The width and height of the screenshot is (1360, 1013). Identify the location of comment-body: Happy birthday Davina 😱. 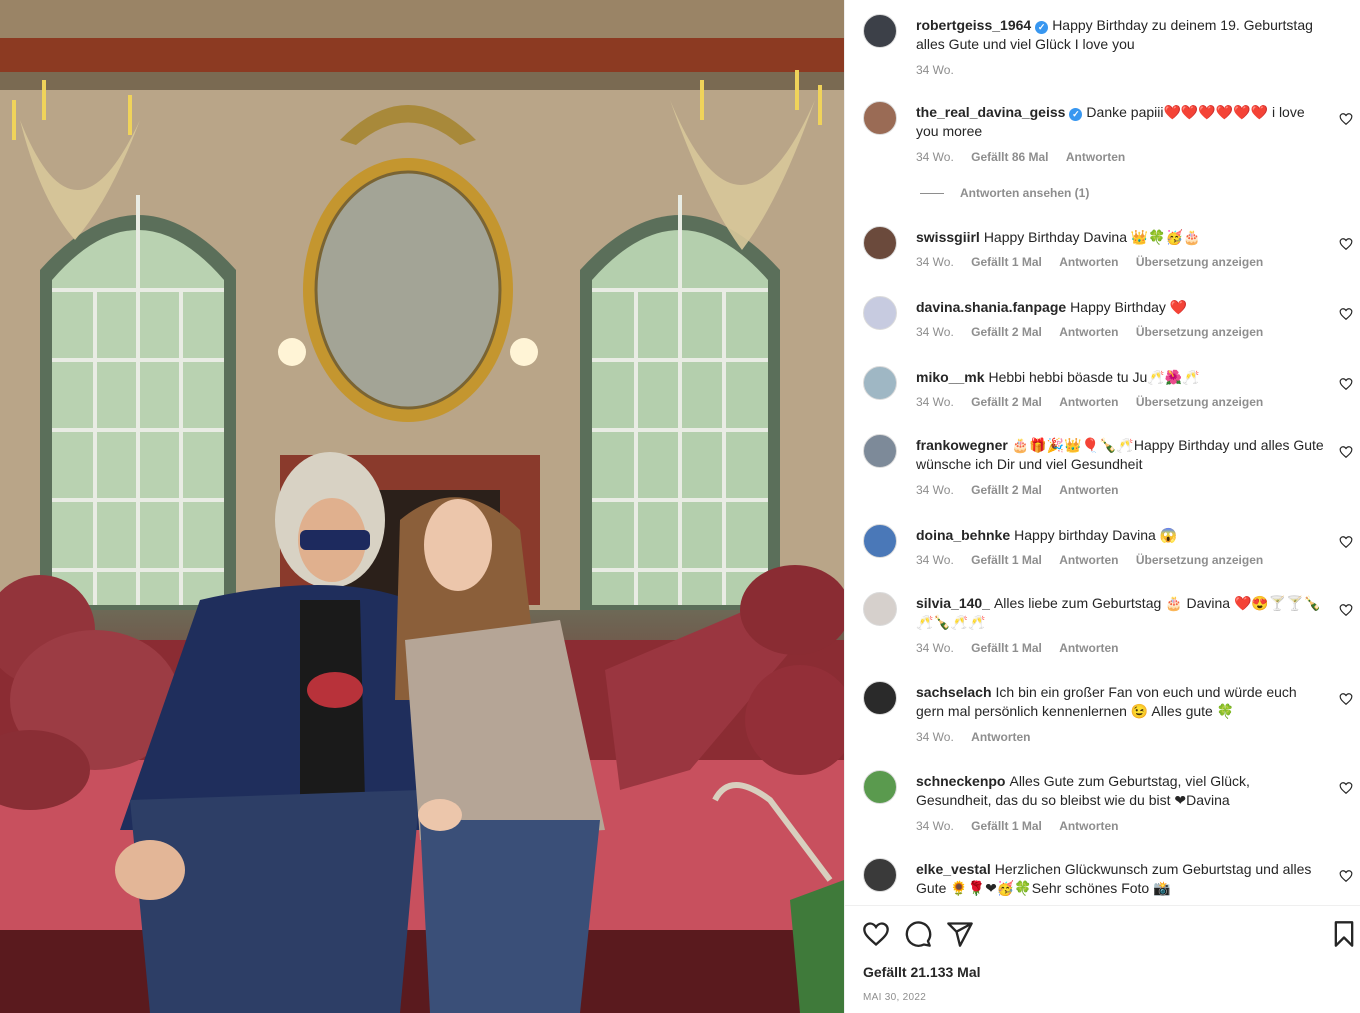
(1096, 535).